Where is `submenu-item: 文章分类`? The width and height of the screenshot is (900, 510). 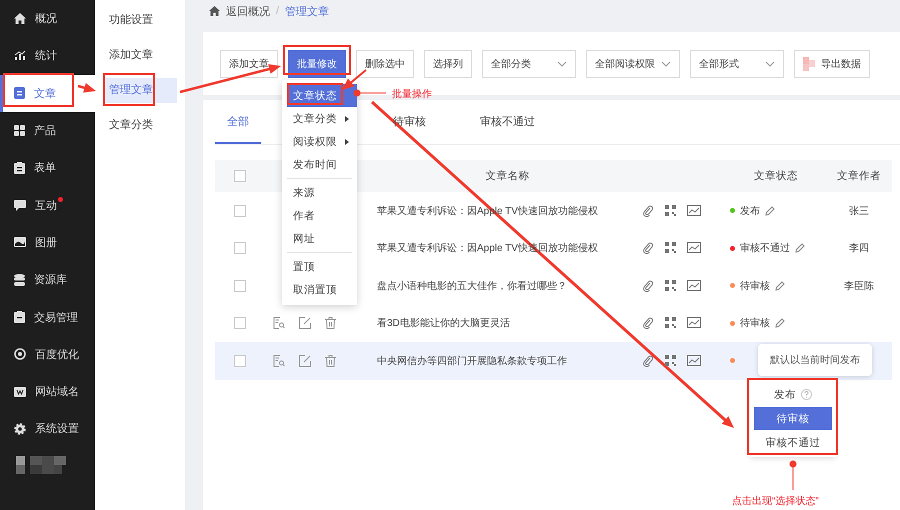 submenu-item: 文章分类 is located at coordinates (140, 125).